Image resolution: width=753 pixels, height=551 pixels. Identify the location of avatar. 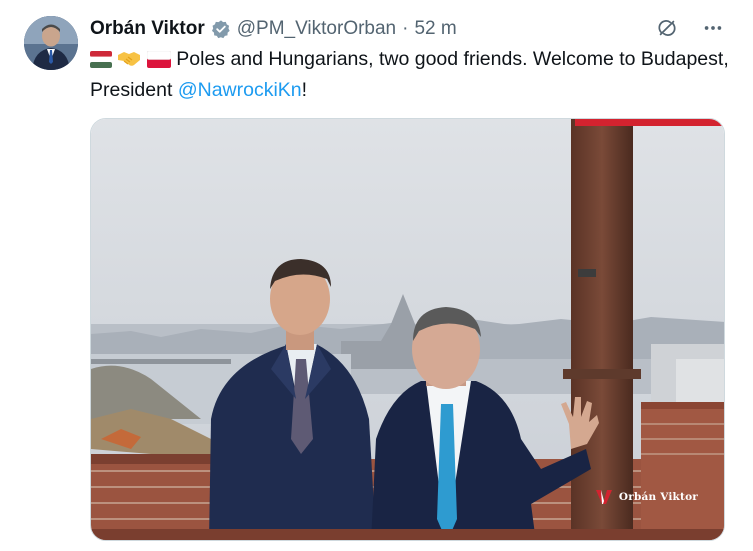
(51, 43).